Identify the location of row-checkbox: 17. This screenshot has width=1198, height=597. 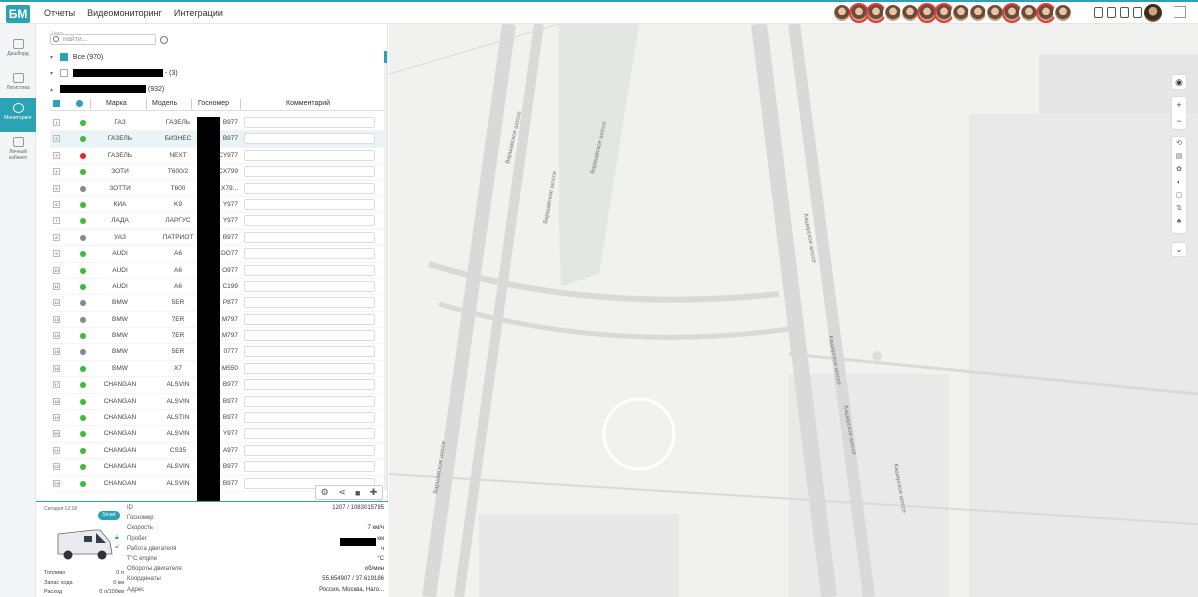
(56, 385).